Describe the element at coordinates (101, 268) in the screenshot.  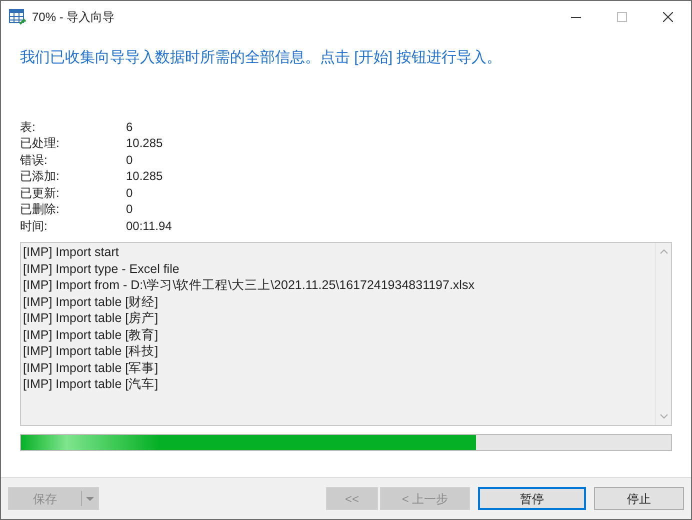
I see `log-line: [IMP] Import type - Excel file` at that location.